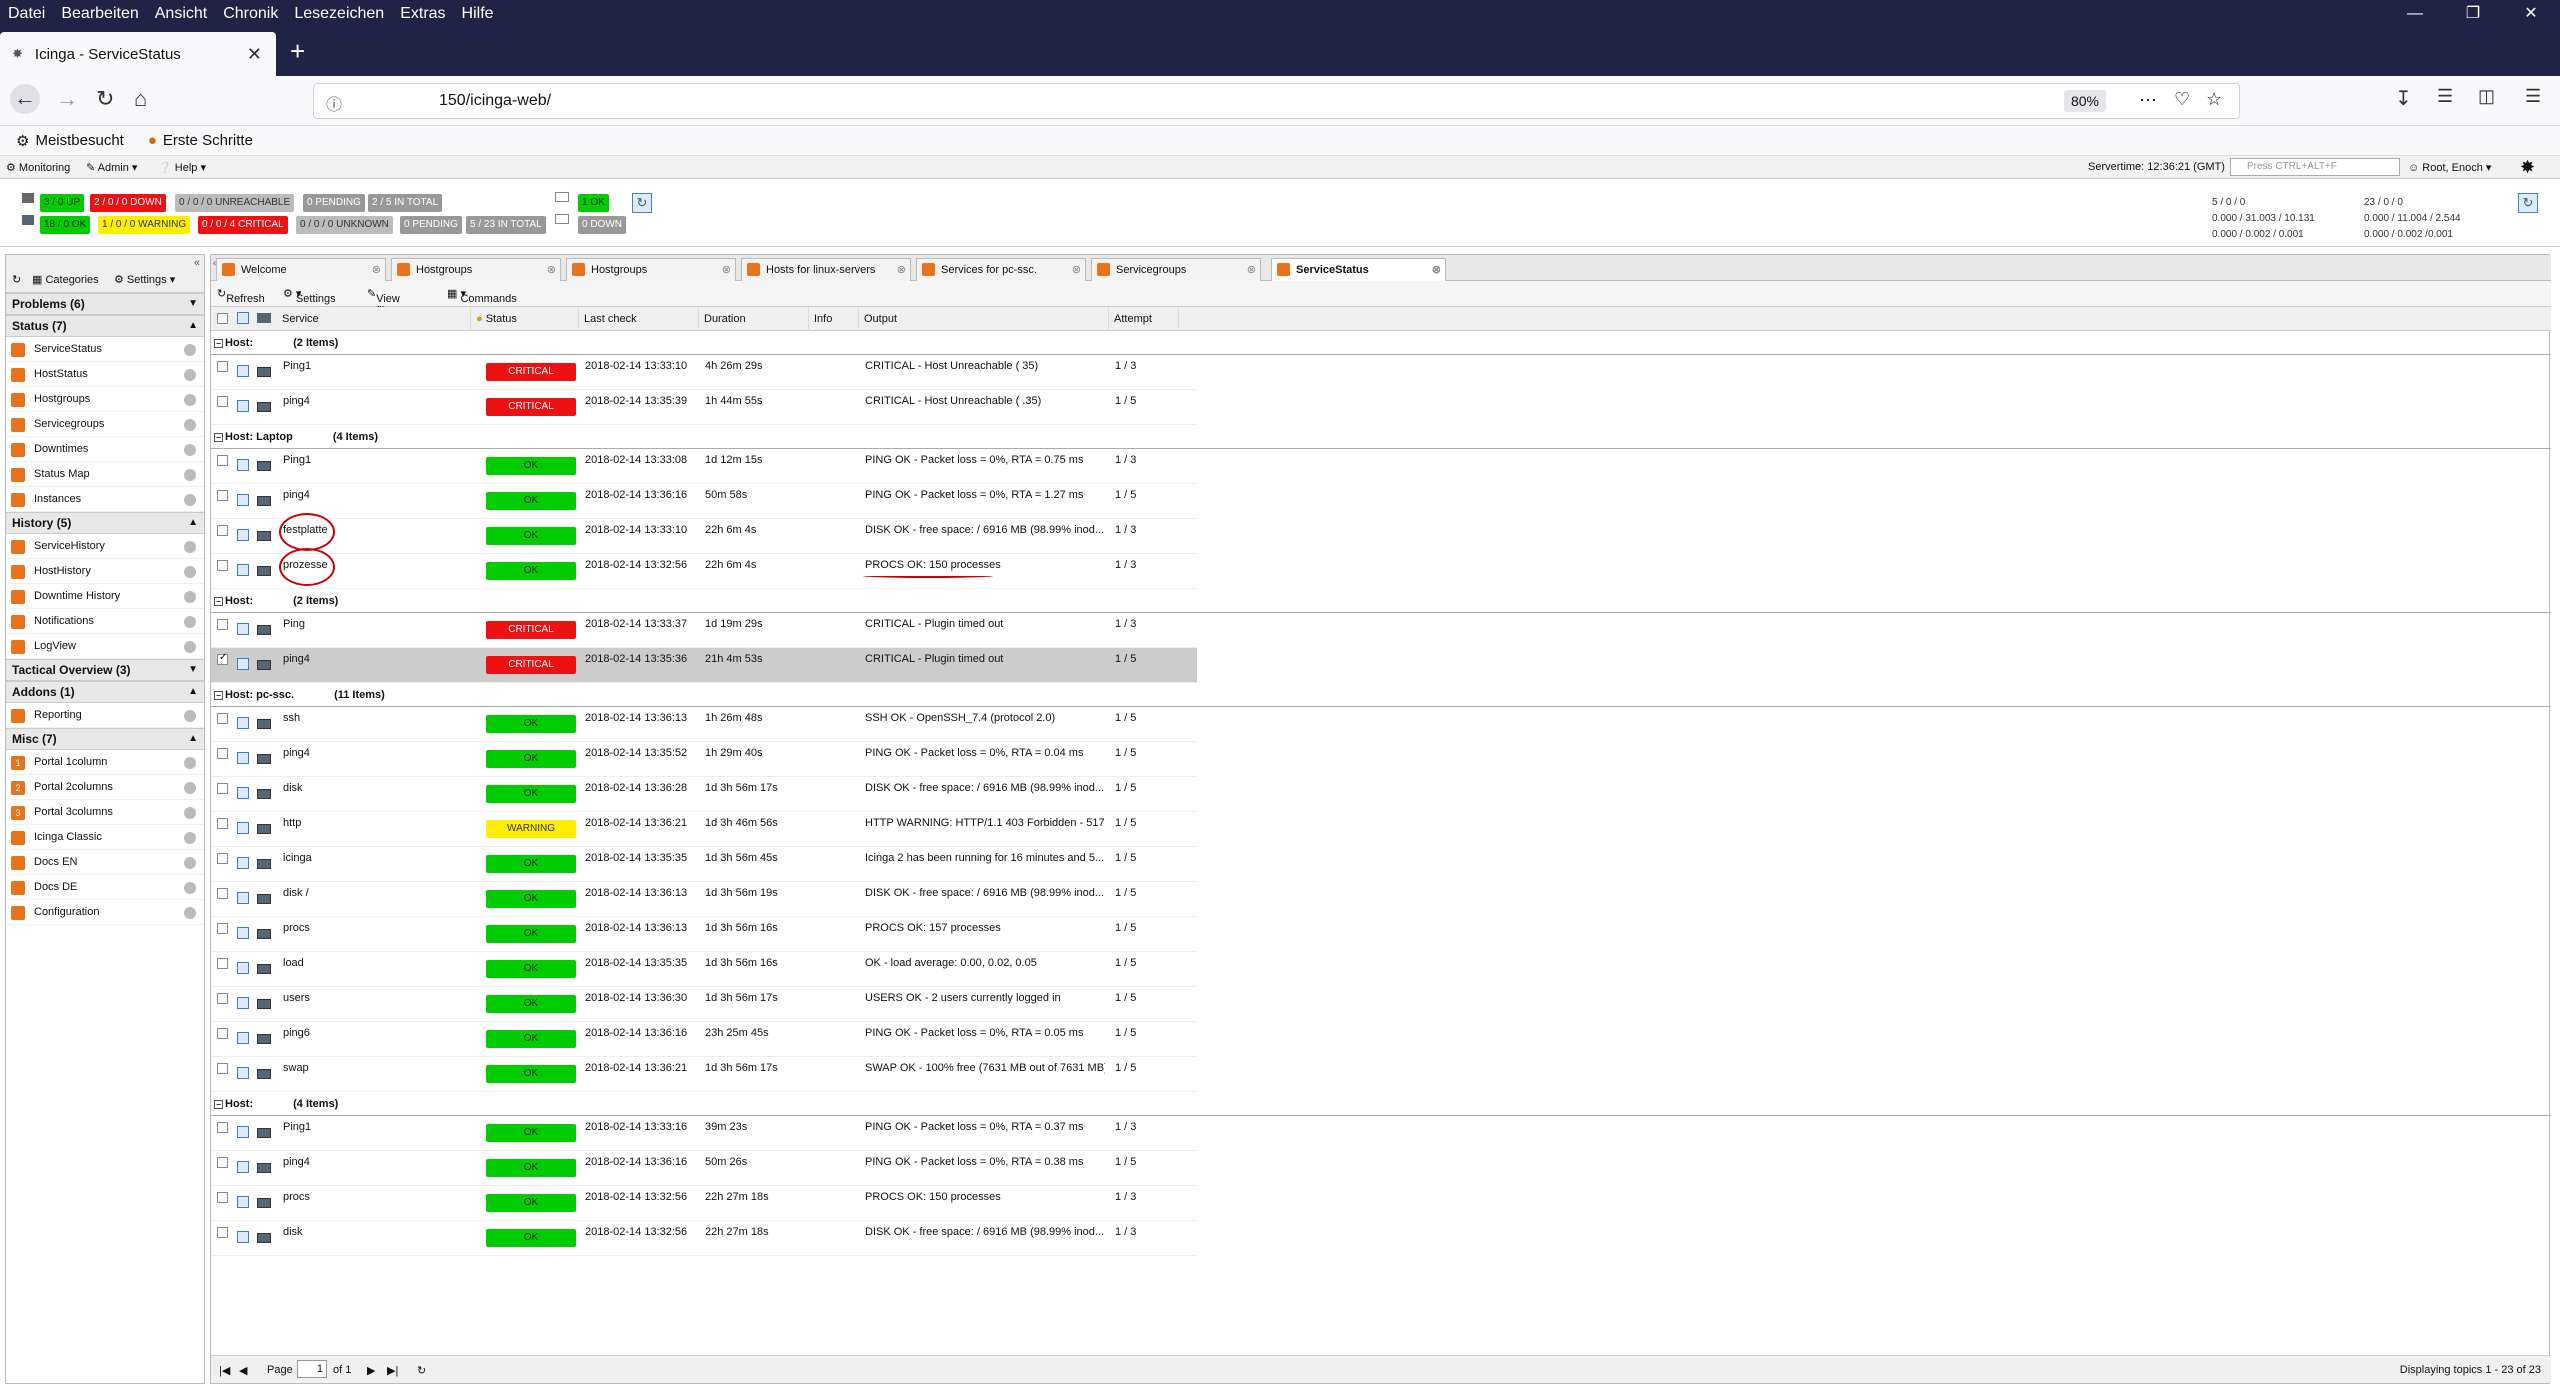 This screenshot has width=2560, height=1390. Describe the element at coordinates (181, 14) in the screenshot. I see `menu-ansicht: Ansicht` at that location.